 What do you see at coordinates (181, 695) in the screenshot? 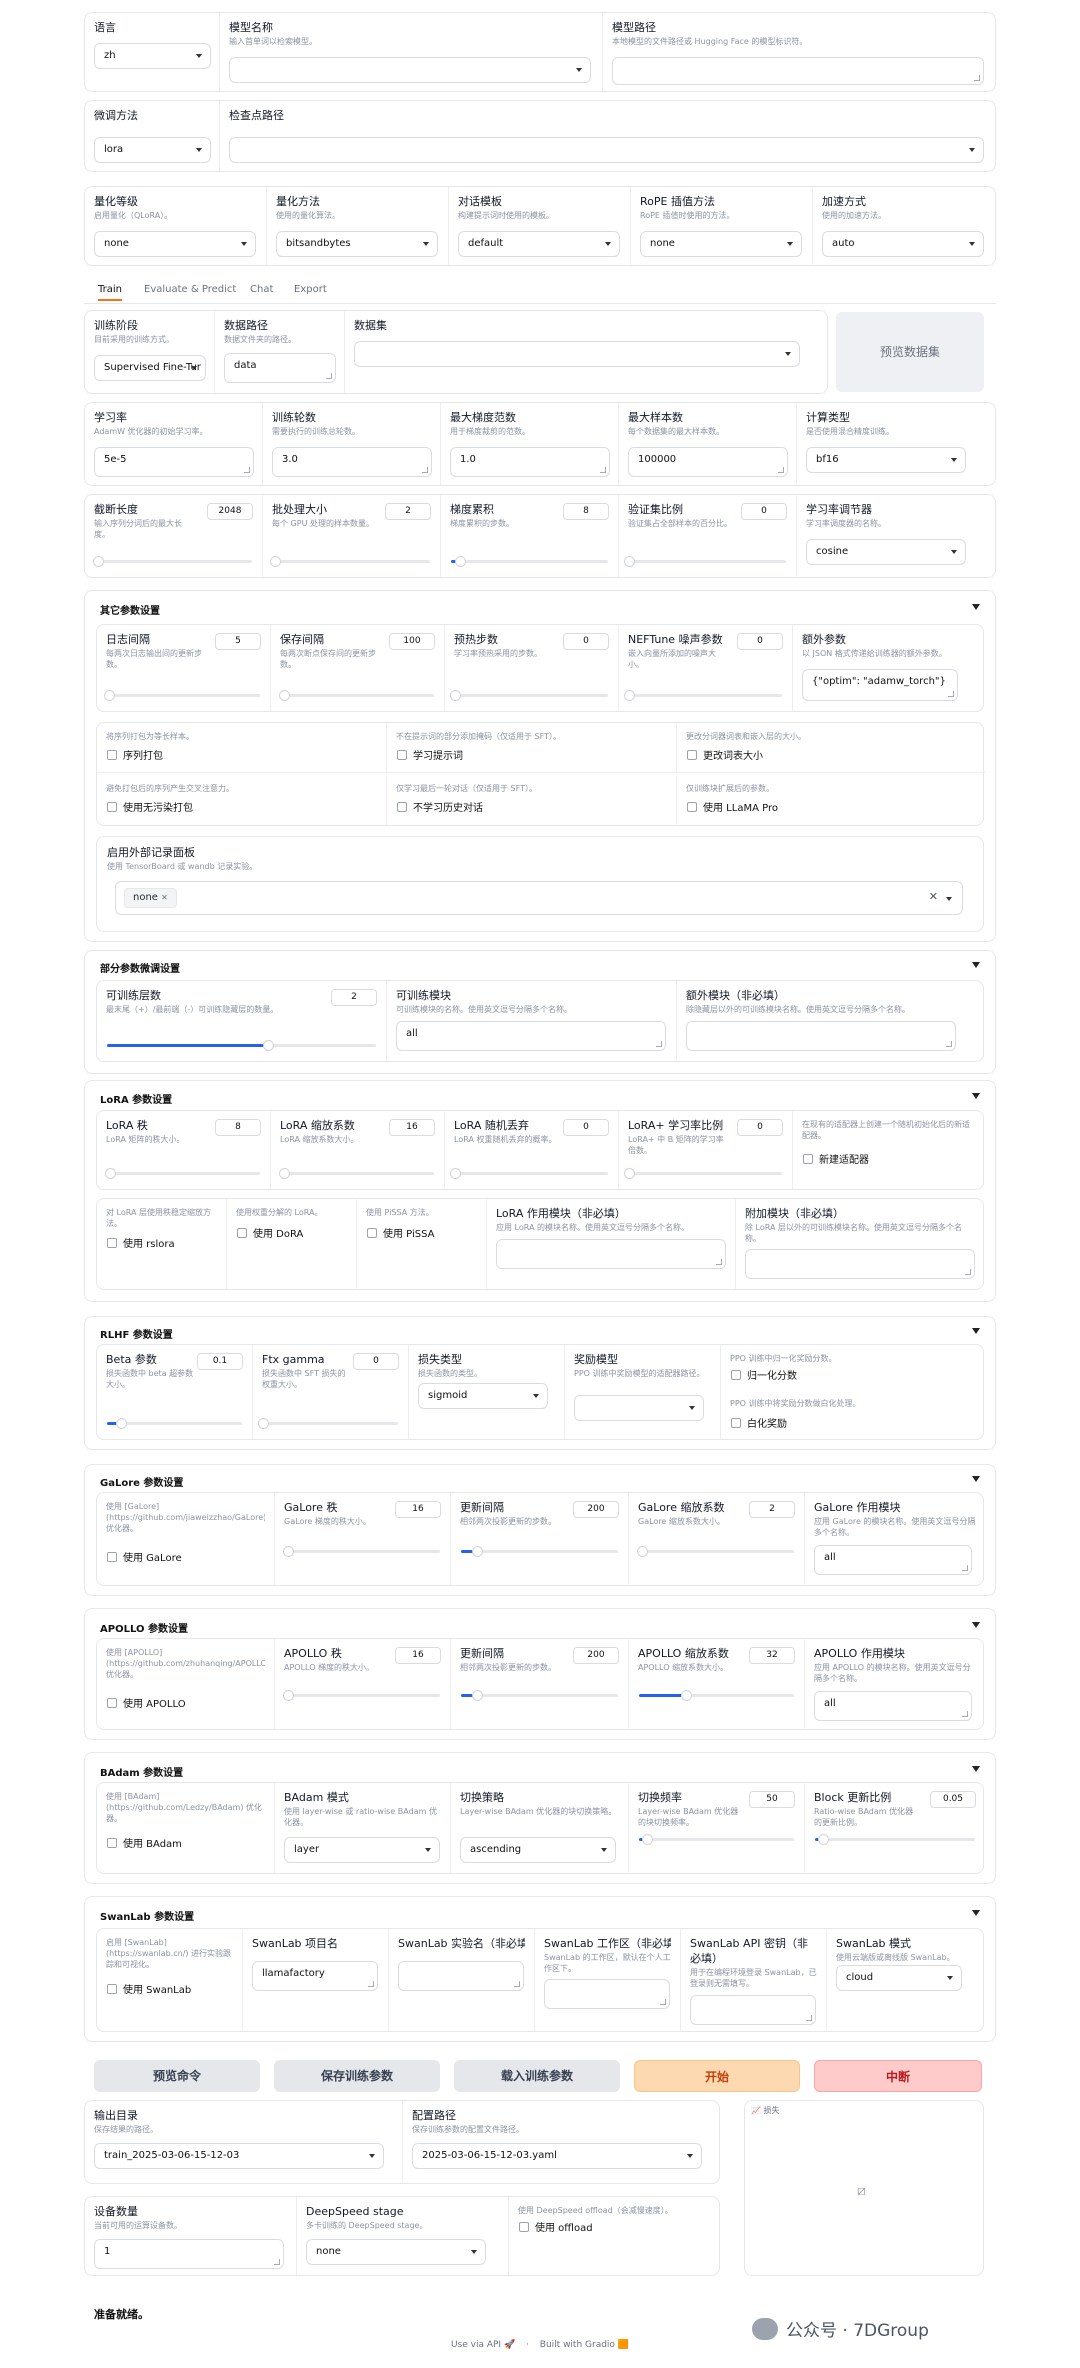
I see `logging-steps-slider` at bounding box center [181, 695].